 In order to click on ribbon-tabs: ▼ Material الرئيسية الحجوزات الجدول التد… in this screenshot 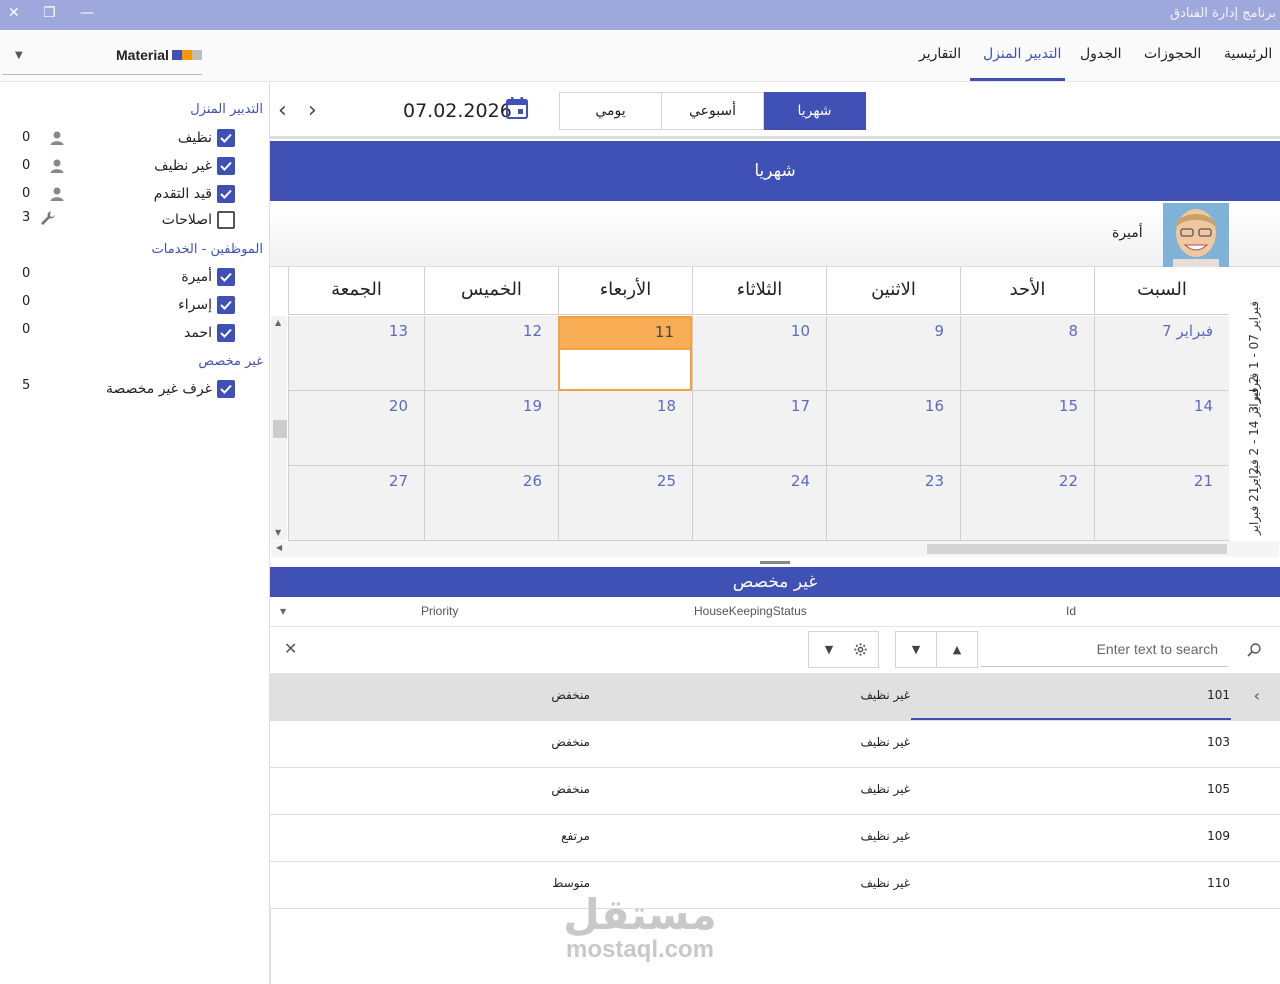, I will do `click(640, 56)`.